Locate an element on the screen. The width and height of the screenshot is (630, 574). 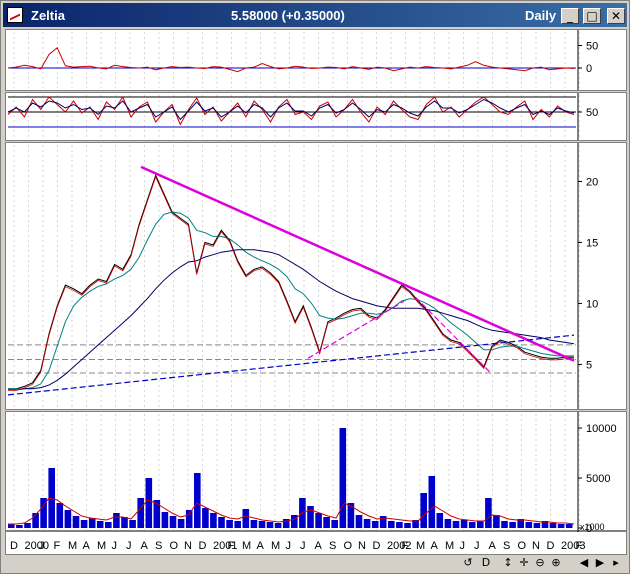
chart-toolbar: ↺ D ↕ ✛ ⊖ ⊕ ◀ ▶ ▸ is located at coordinates (316, 564).